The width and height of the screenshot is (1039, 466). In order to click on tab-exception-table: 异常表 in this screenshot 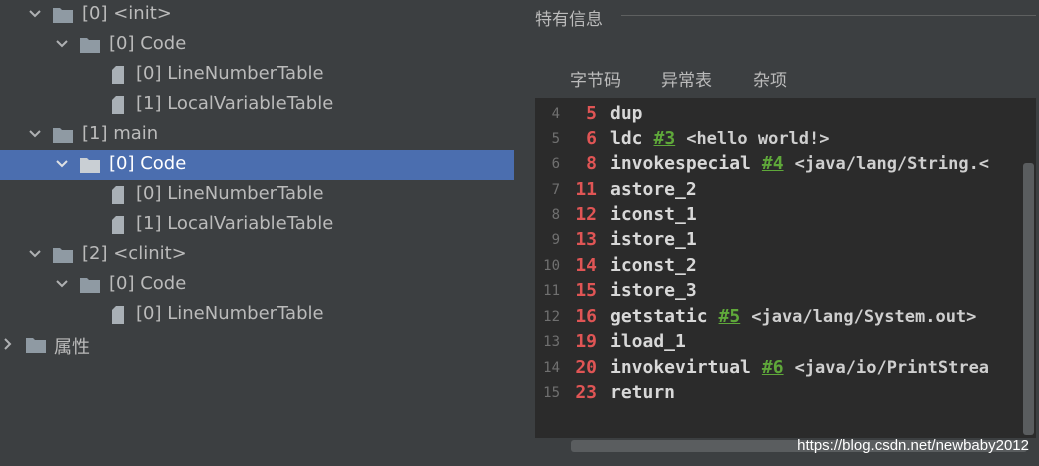, I will do `click(686, 78)`.